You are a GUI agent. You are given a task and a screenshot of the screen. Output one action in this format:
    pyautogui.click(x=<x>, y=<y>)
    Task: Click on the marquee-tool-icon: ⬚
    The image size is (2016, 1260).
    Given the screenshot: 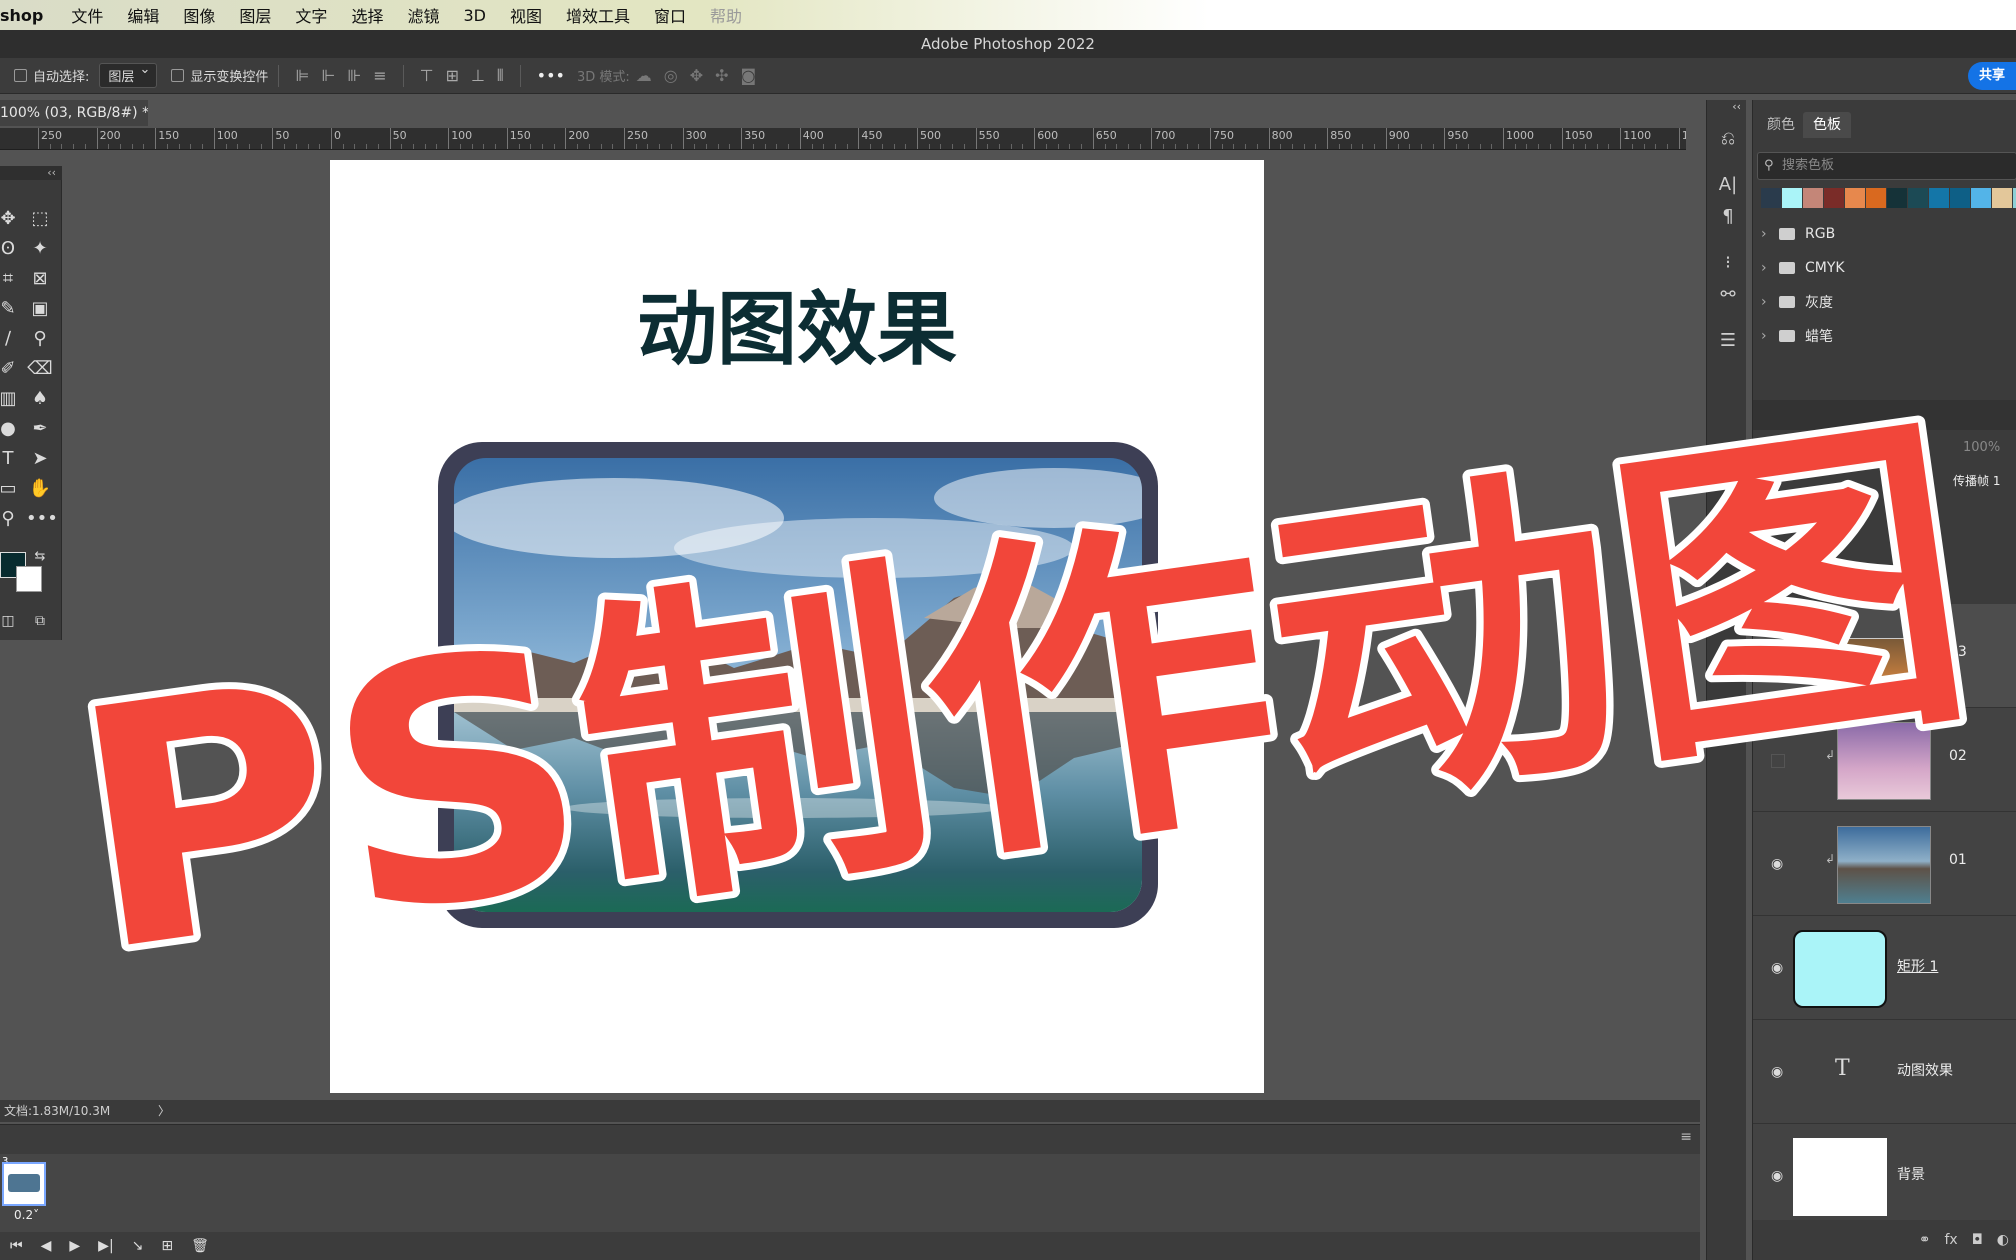 What is the action you would take?
    pyautogui.click(x=40, y=219)
    